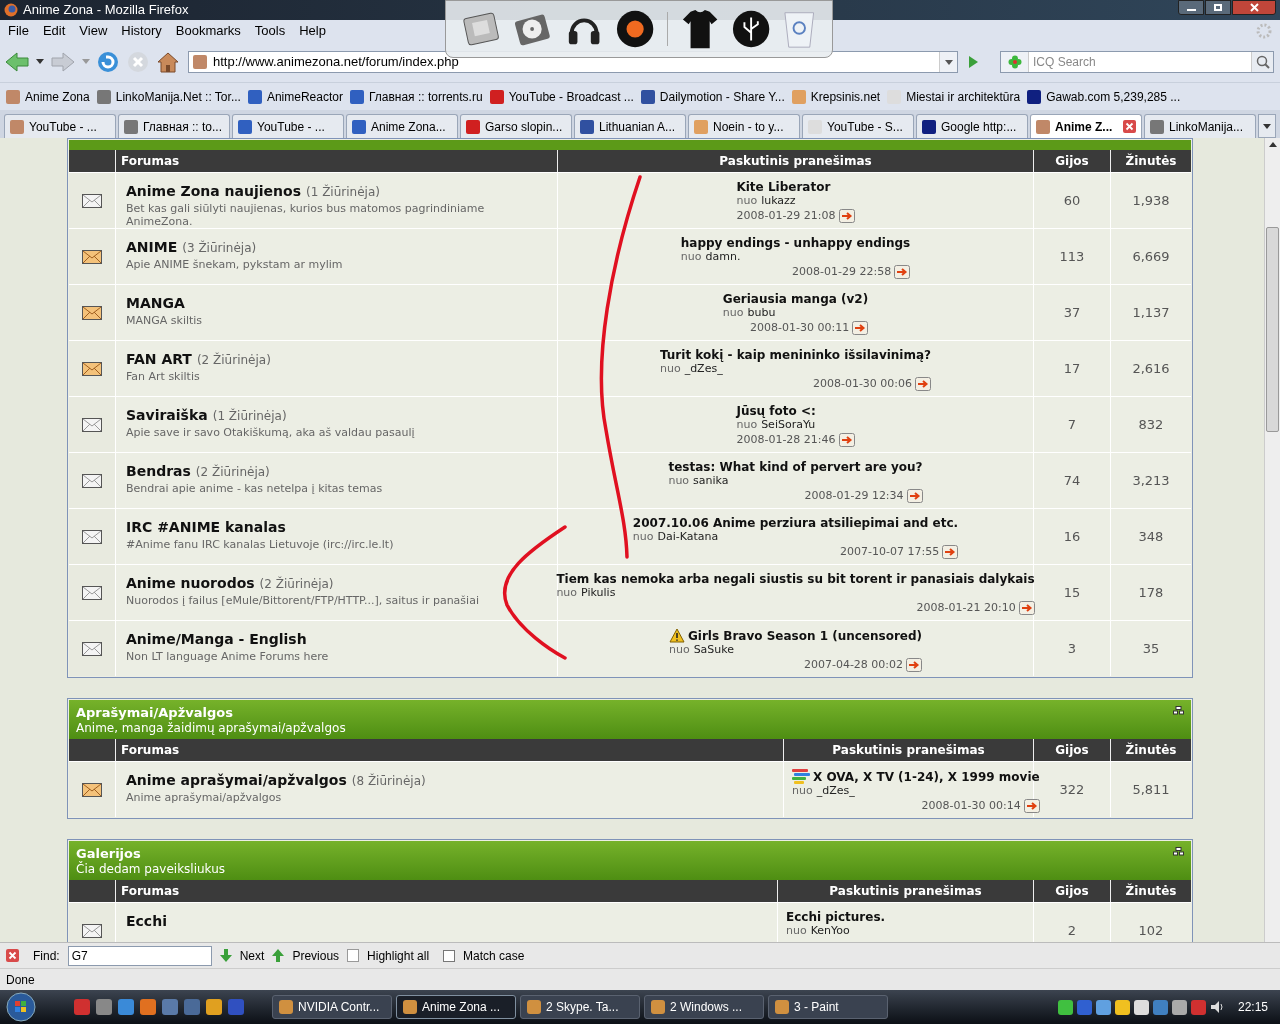 The image size is (1280, 1024). What do you see at coordinates (252, 955) in the screenshot?
I see `find-next-button: Next` at bounding box center [252, 955].